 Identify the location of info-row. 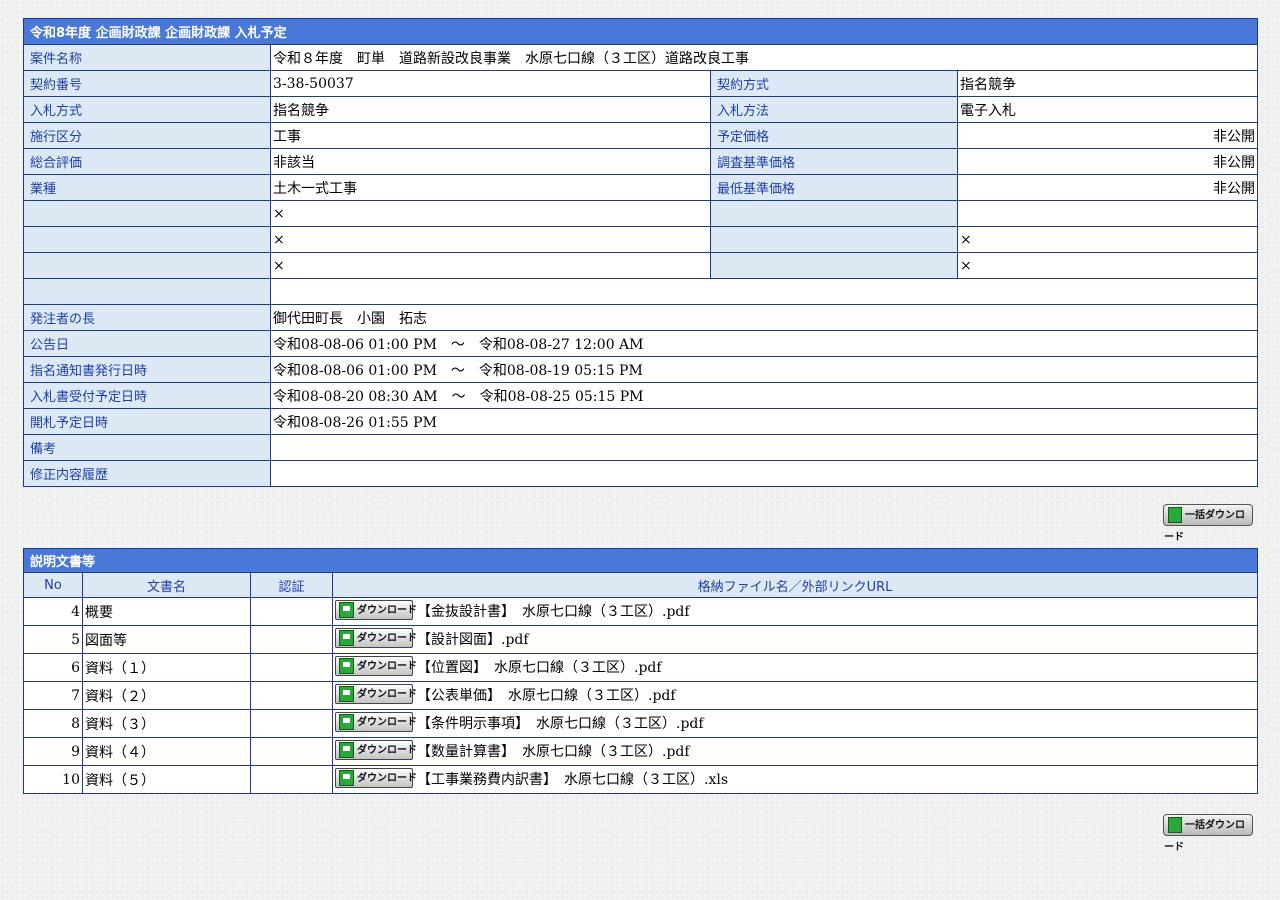
(640, 291).